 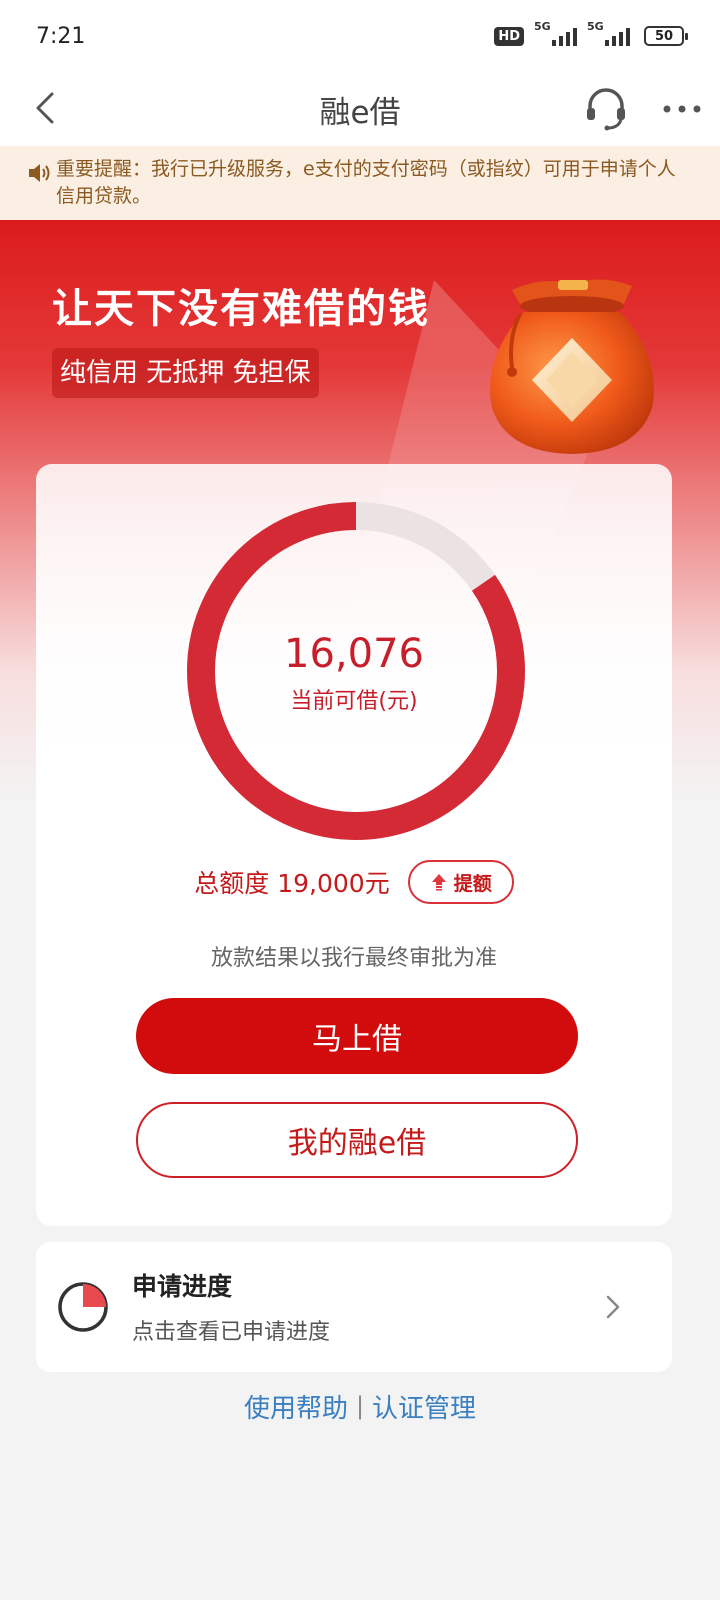 I want to click on chevron-right-icon, so click(x=613, y=1307).